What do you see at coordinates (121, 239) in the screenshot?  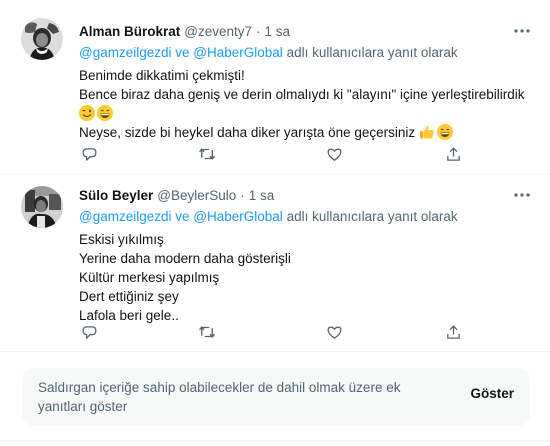 I see `tweet-line: Eskisi yıkılmış` at bounding box center [121, 239].